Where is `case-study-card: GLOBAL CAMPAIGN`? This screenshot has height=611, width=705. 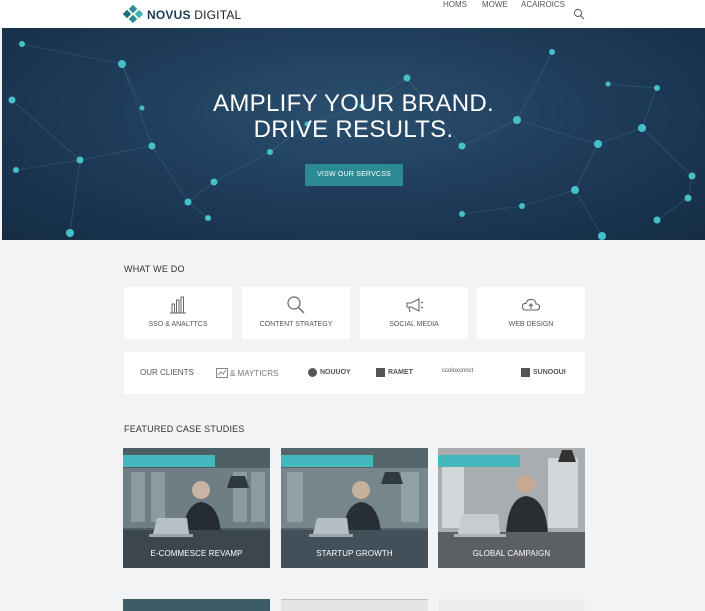 case-study-card: GLOBAL CAMPAIGN is located at coordinates (511, 508).